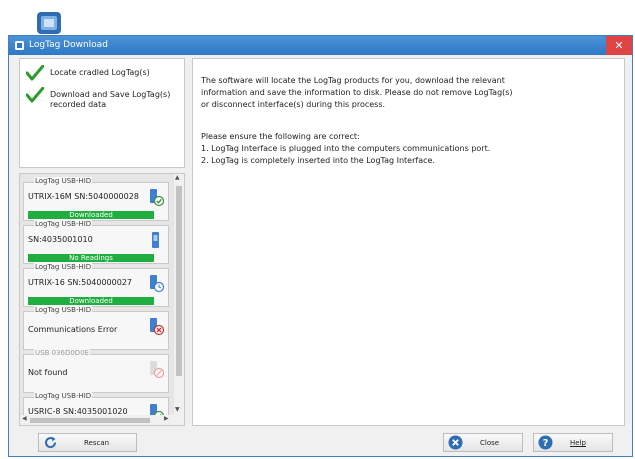 The image size is (635, 459). I want to click on close-label: Close, so click(490, 443).